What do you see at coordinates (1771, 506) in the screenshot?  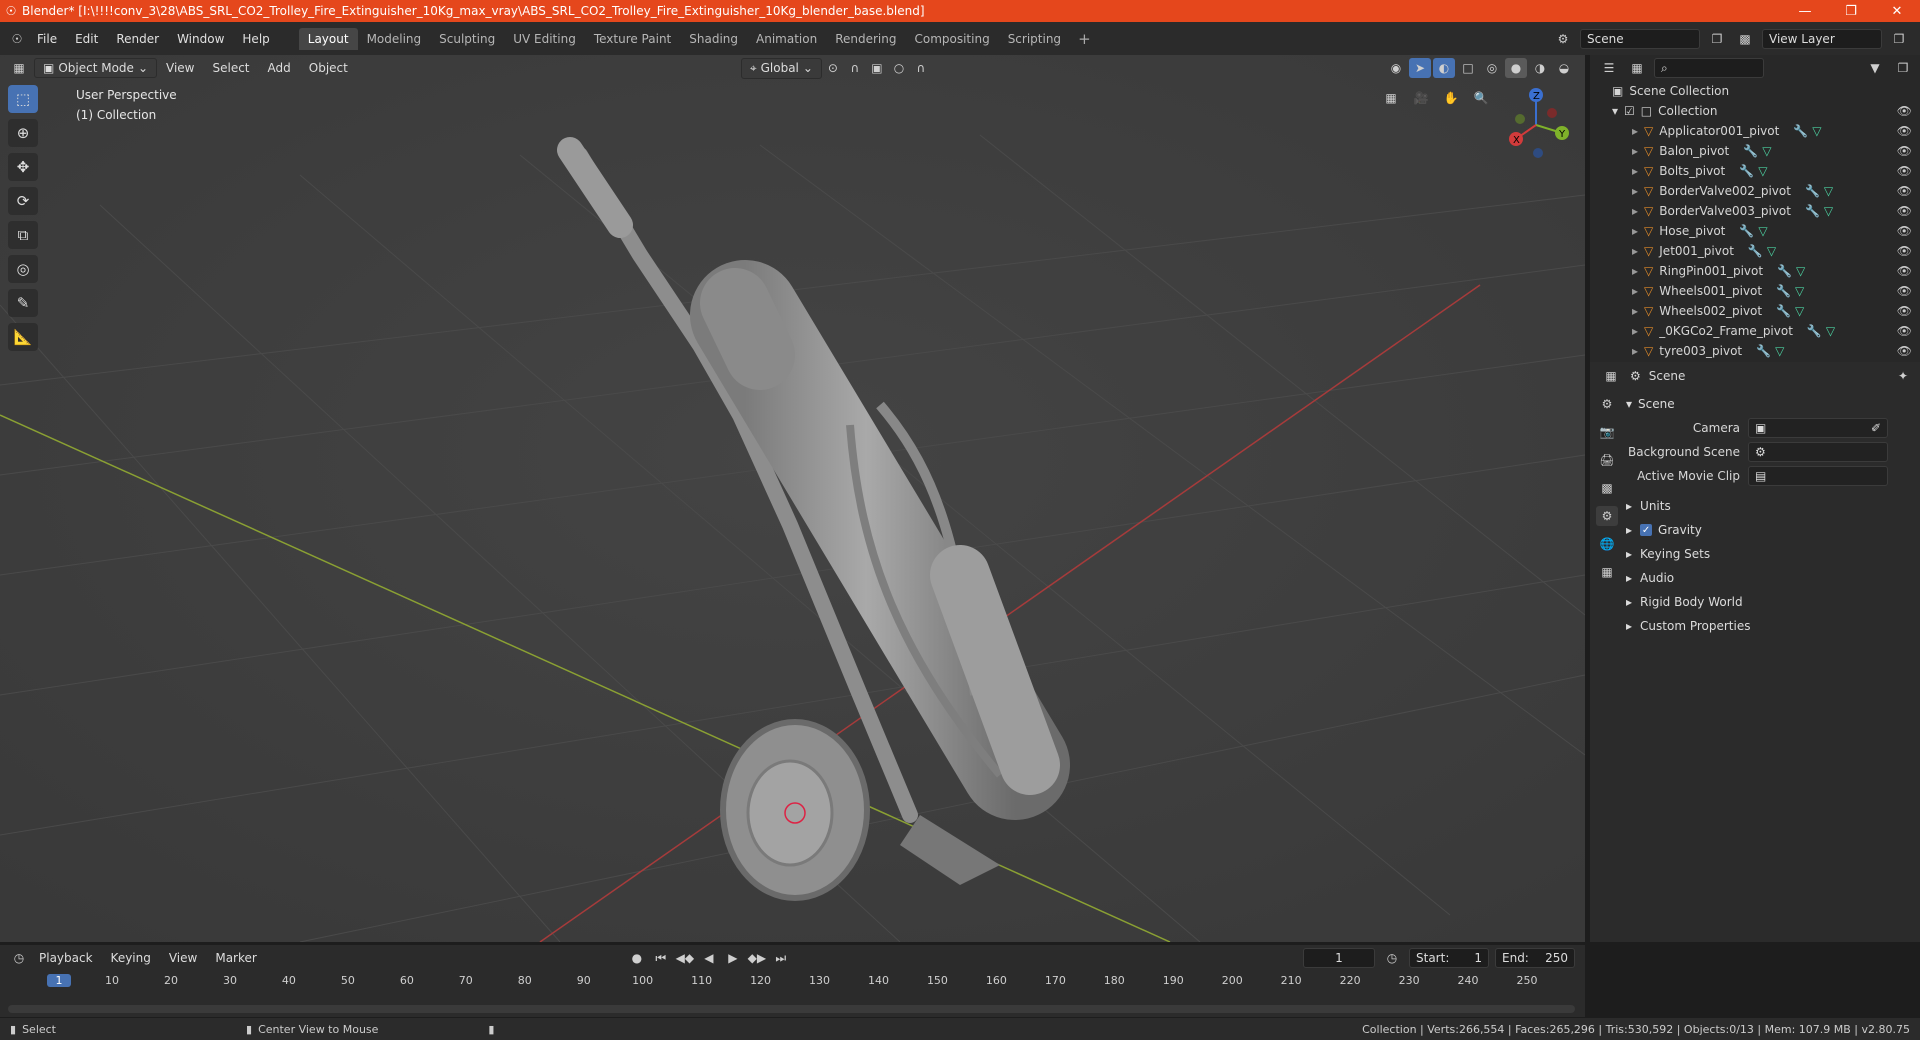 I see `units-section: ▸ Units` at bounding box center [1771, 506].